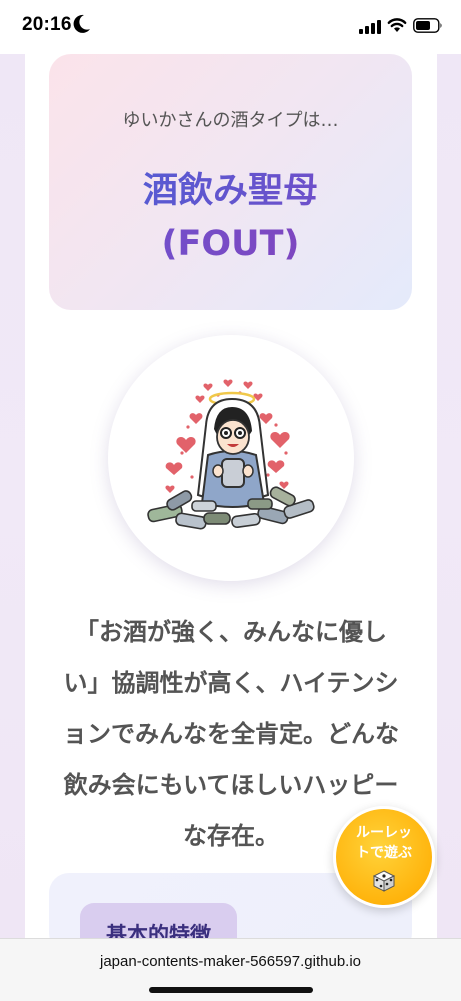 The image size is (461, 1001). Describe the element at coordinates (230, 27) in the screenshot. I see `status-bar: 20:16` at that location.